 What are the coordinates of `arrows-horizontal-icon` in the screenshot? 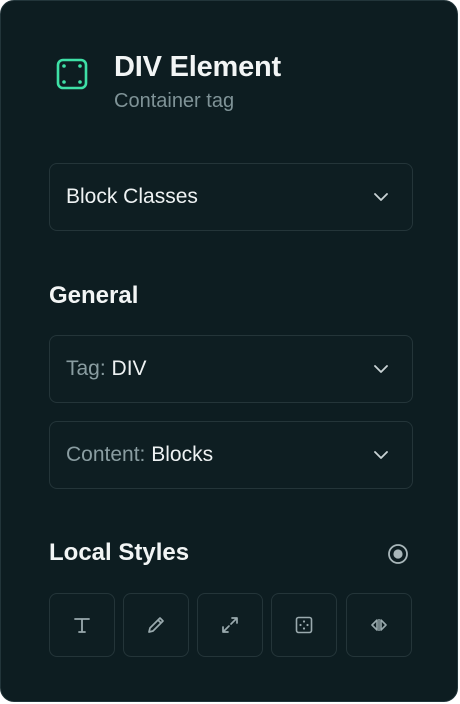 It's located at (379, 625).